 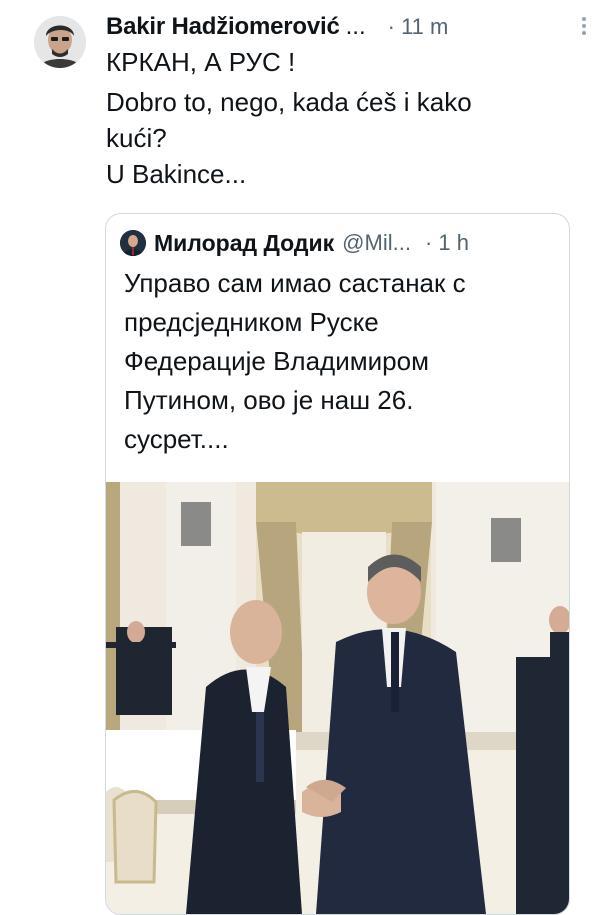 What do you see at coordinates (584, 26) in the screenshot?
I see `more-options-icon` at bounding box center [584, 26].